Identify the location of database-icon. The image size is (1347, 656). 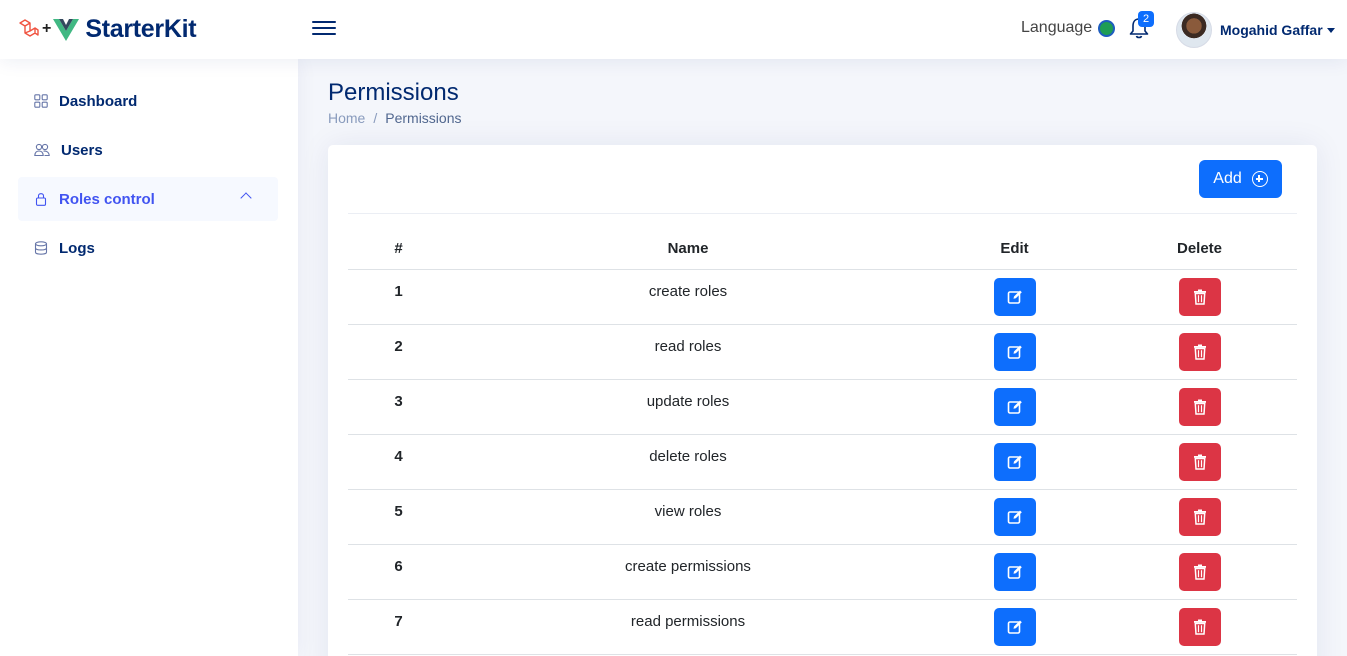
(41, 248).